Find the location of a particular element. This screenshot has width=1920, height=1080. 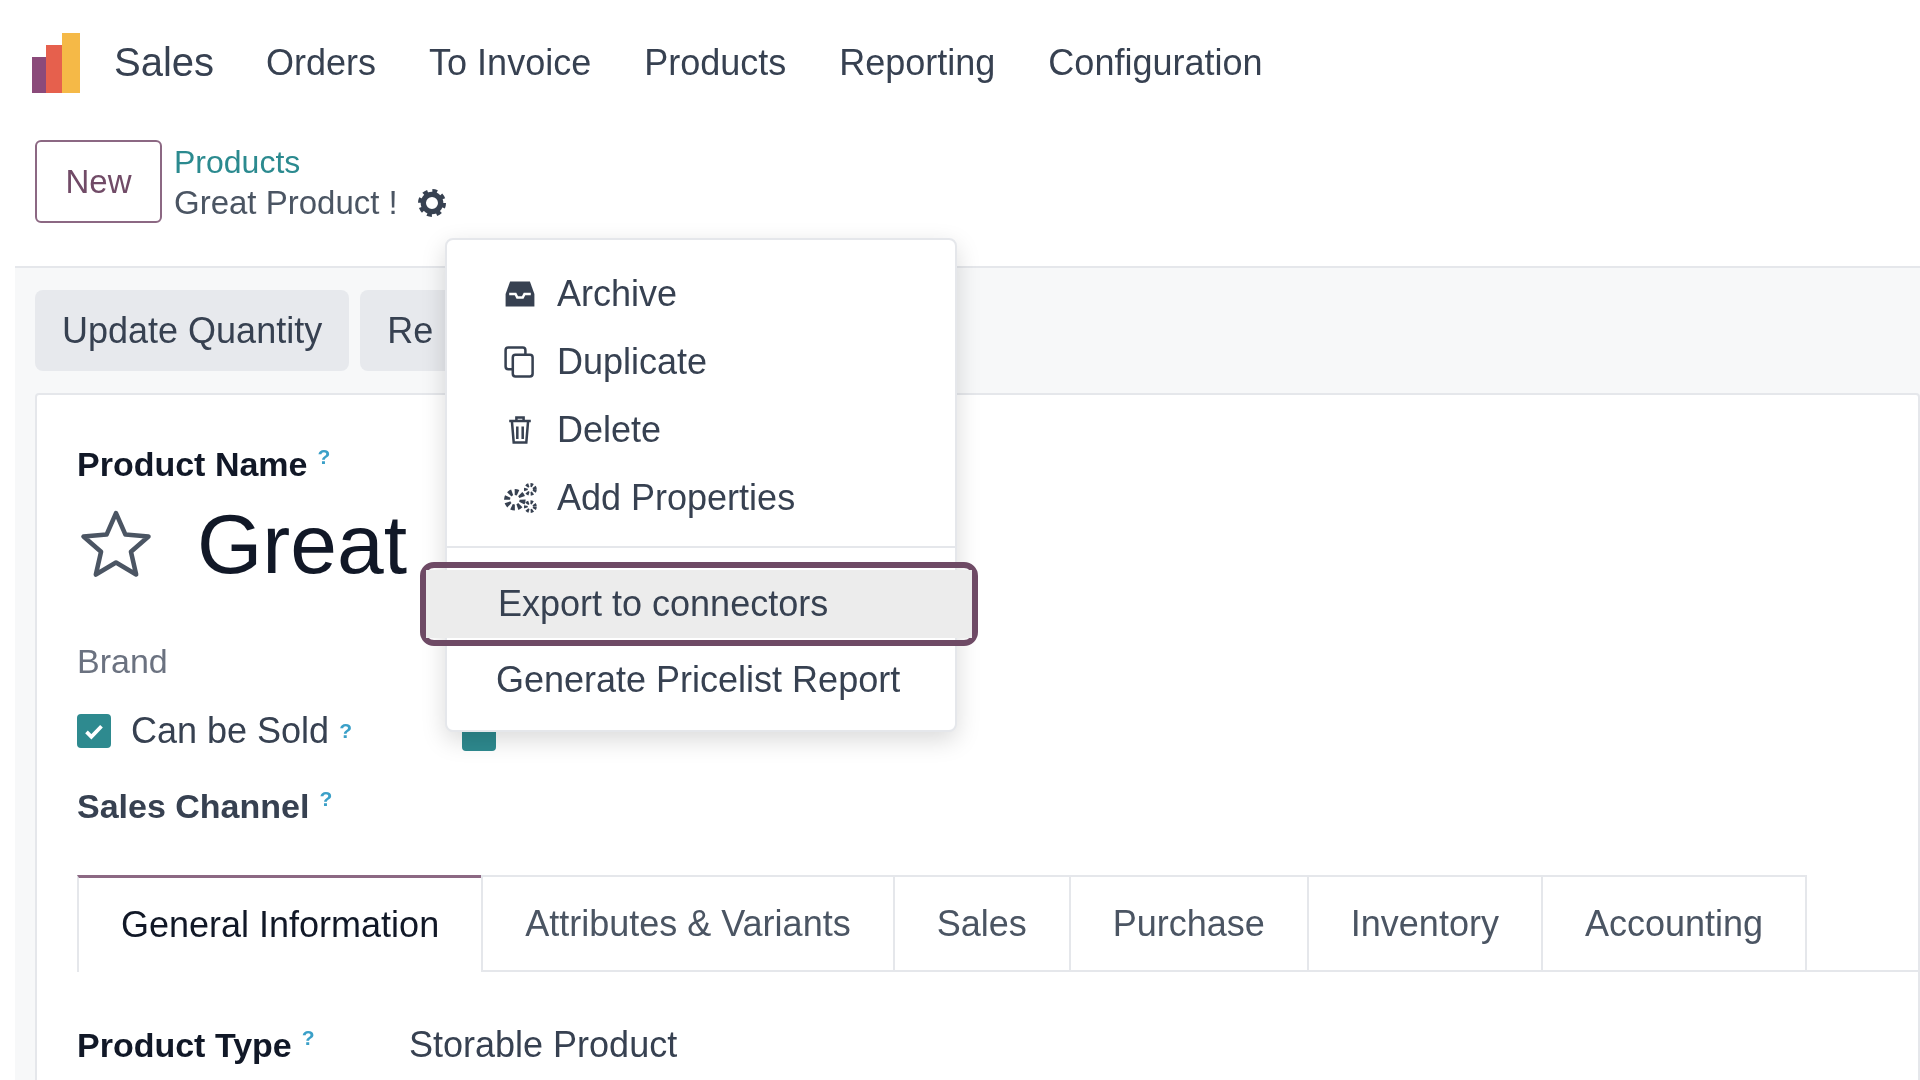

breadcrumb-link: Products is located at coordinates (311, 162).